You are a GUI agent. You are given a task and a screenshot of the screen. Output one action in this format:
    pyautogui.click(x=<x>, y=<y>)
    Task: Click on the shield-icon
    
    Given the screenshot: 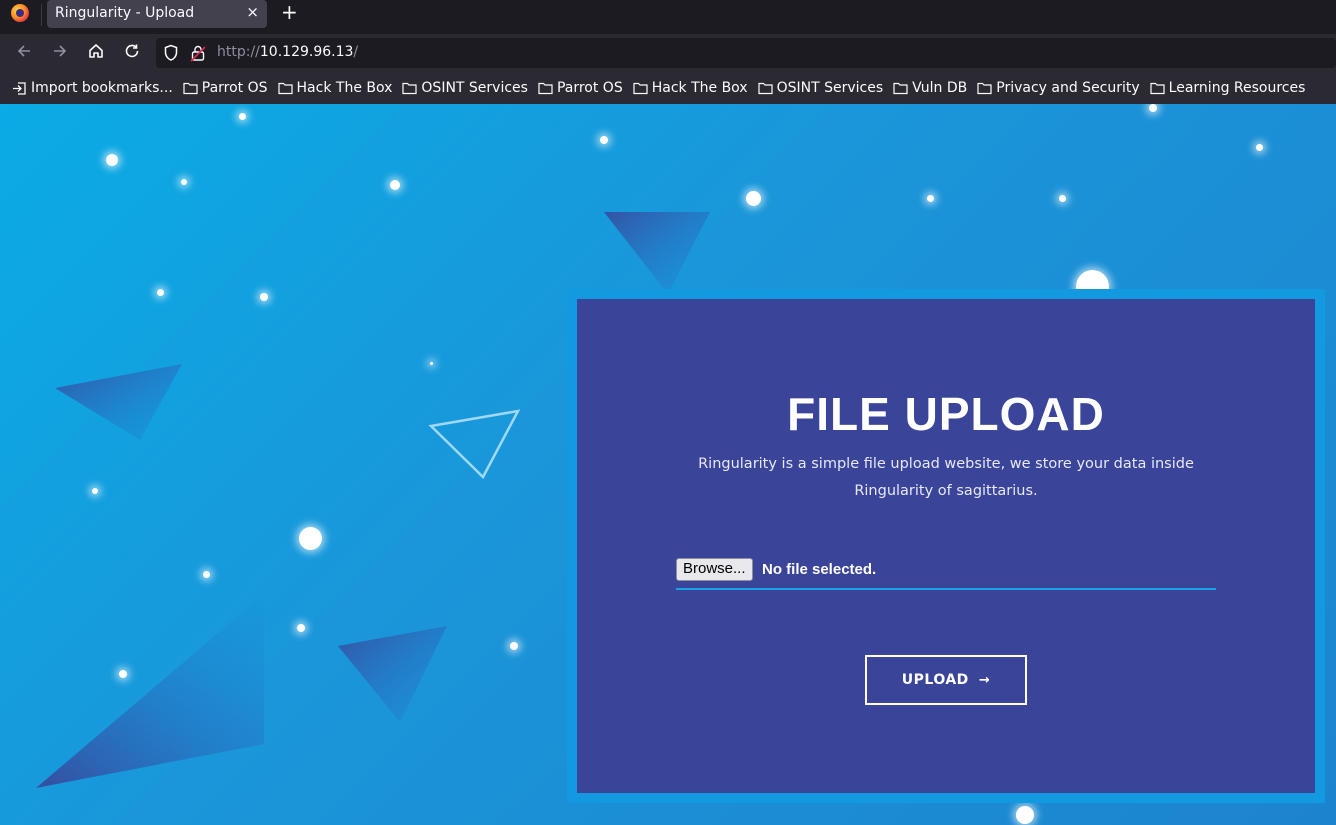 What is the action you would take?
    pyautogui.click(x=171, y=53)
    